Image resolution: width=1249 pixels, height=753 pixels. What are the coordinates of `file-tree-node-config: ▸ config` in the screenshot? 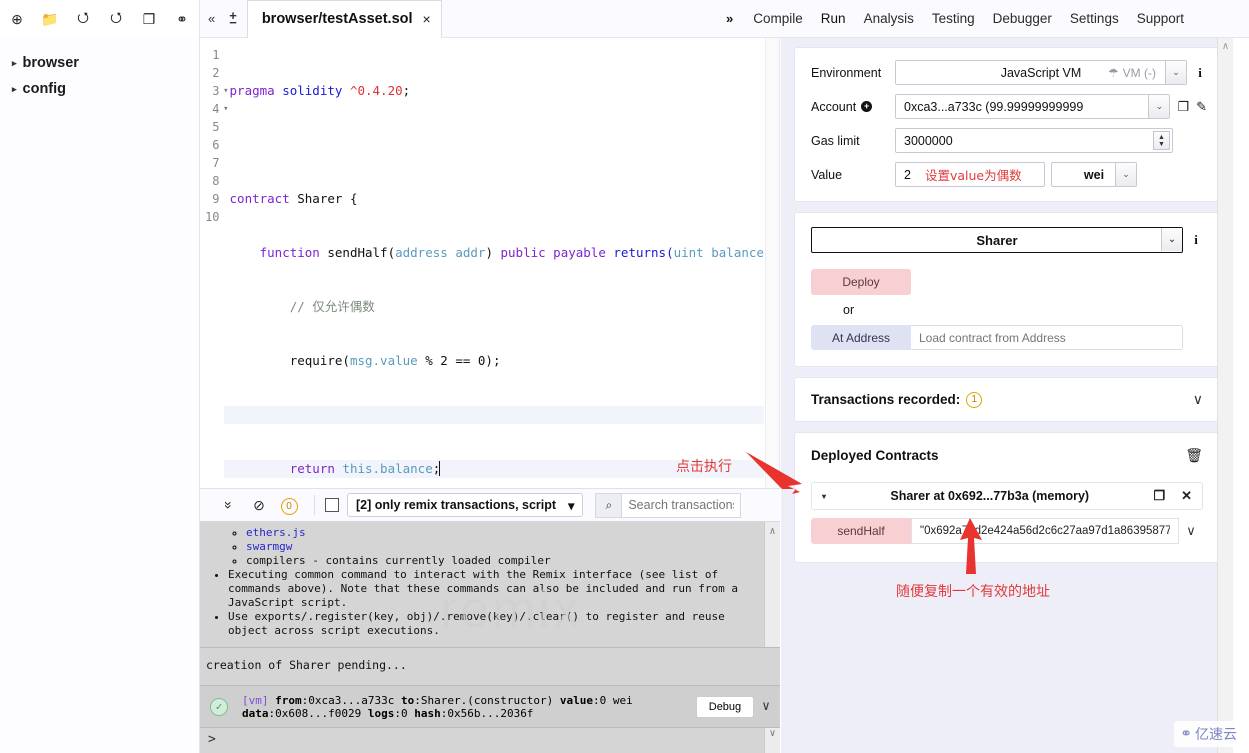 It's located at (104, 89).